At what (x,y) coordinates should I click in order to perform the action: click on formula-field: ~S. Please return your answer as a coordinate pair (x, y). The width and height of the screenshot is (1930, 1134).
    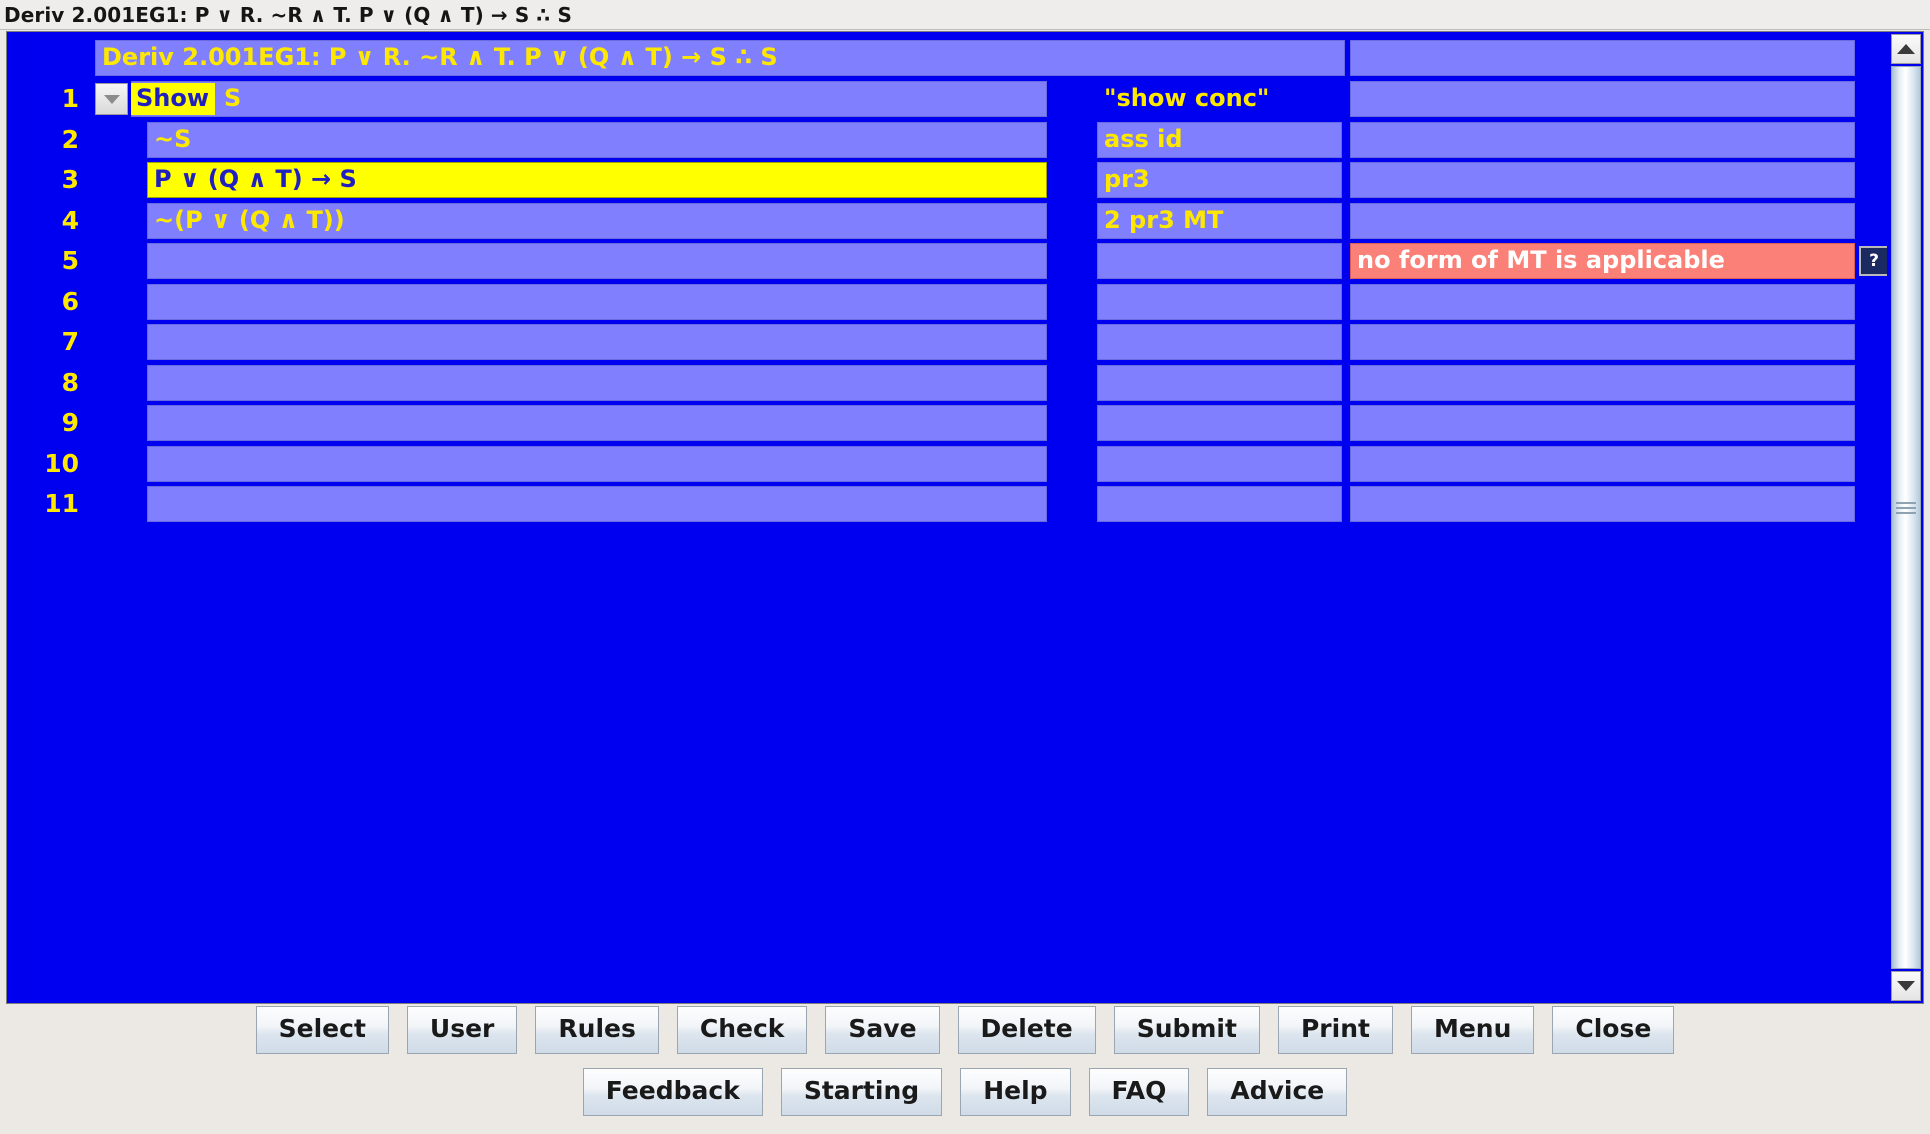
    Looking at the image, I should click on (597, 139).